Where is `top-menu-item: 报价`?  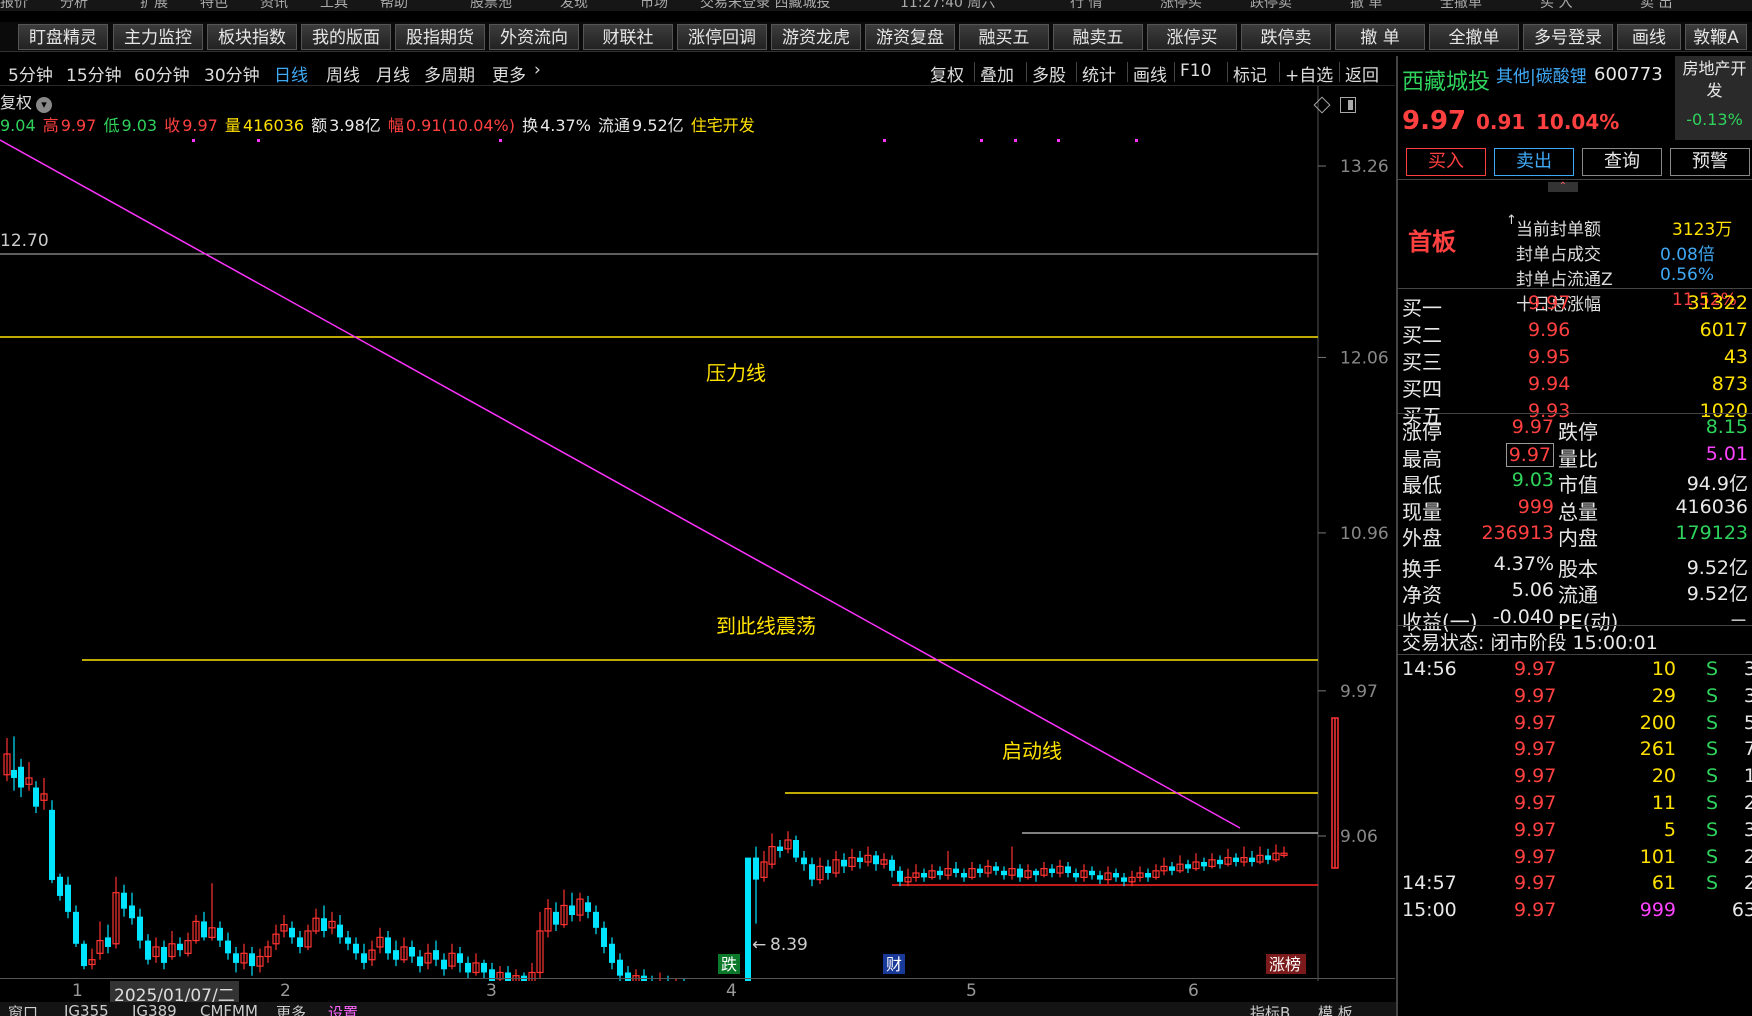 top-menu-item: 报价 is located at coordinates (14, 5).